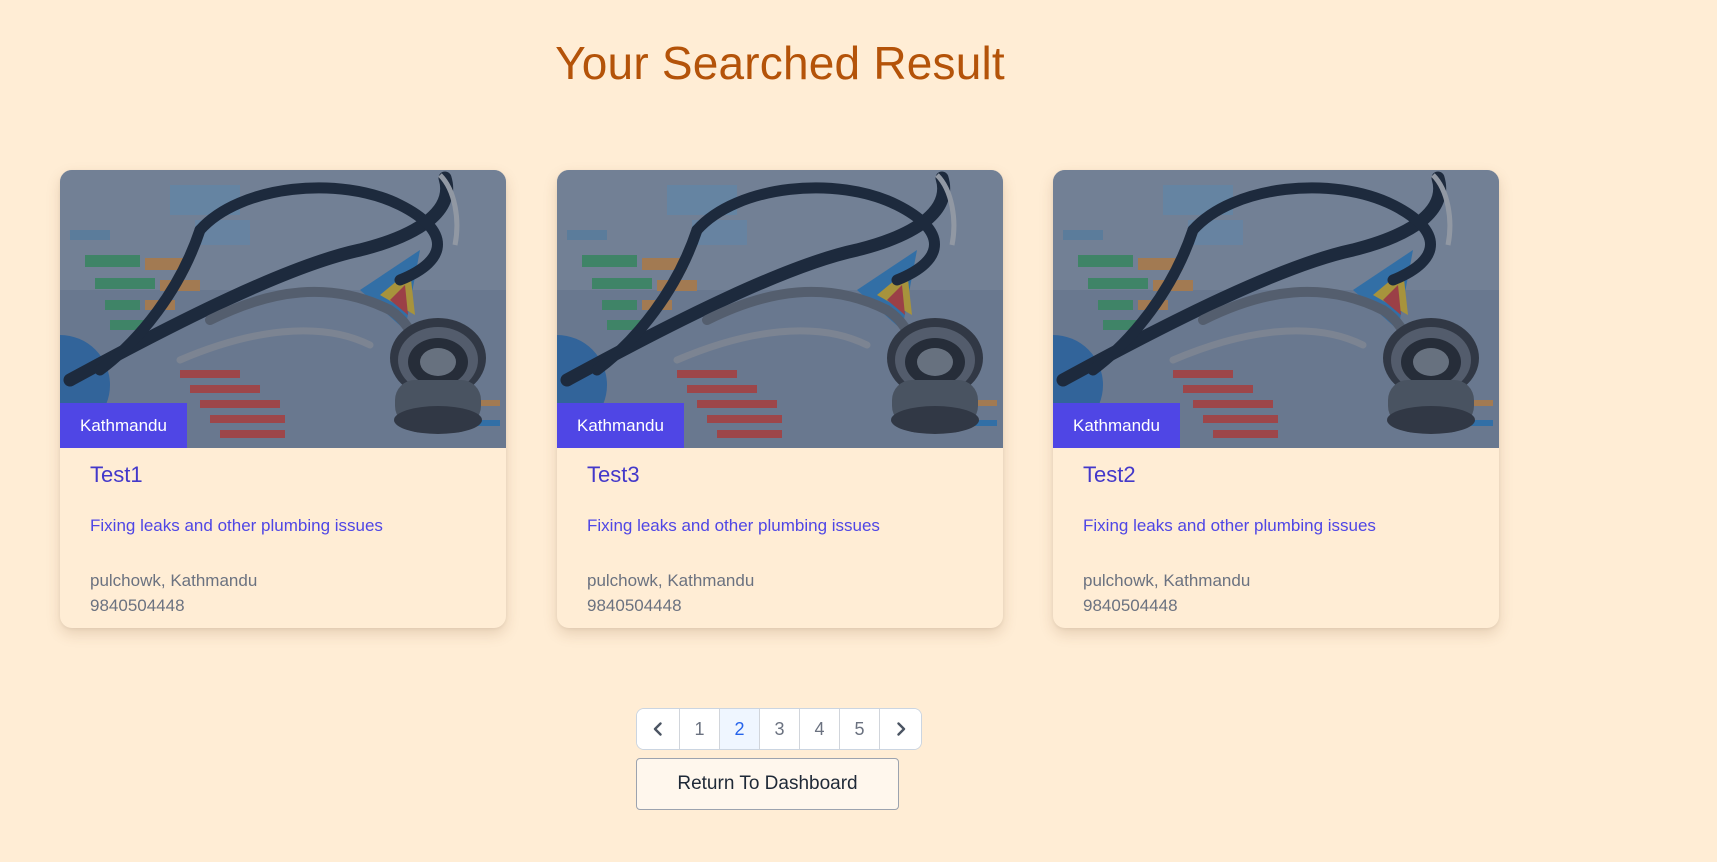  I want to click on next-page-button, so click(900, 729).